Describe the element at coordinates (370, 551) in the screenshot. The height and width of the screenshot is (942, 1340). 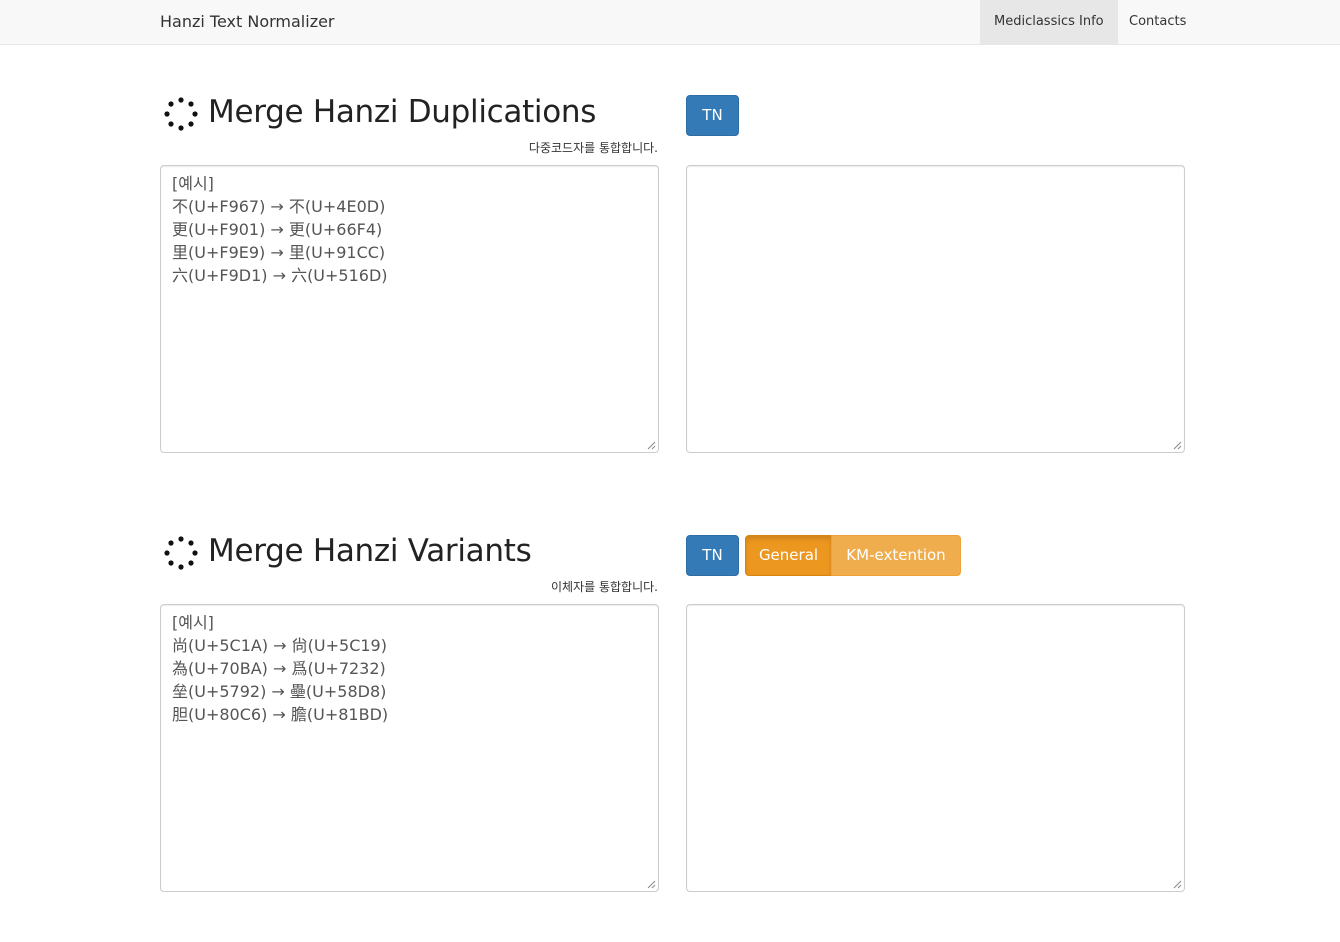
I see `section-title-variants: Merge Hanzi Variants` at that location.